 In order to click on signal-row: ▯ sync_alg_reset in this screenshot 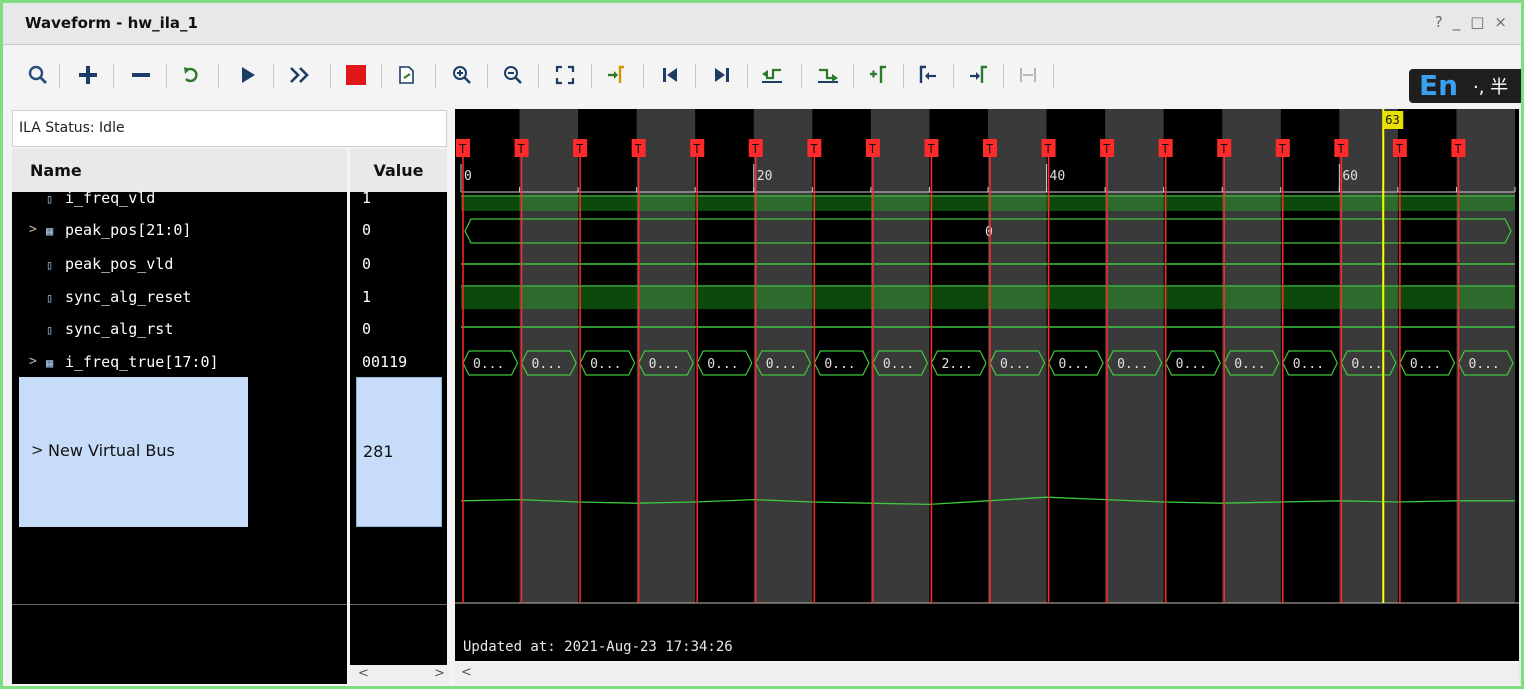, I will do `click(179, 297)`.